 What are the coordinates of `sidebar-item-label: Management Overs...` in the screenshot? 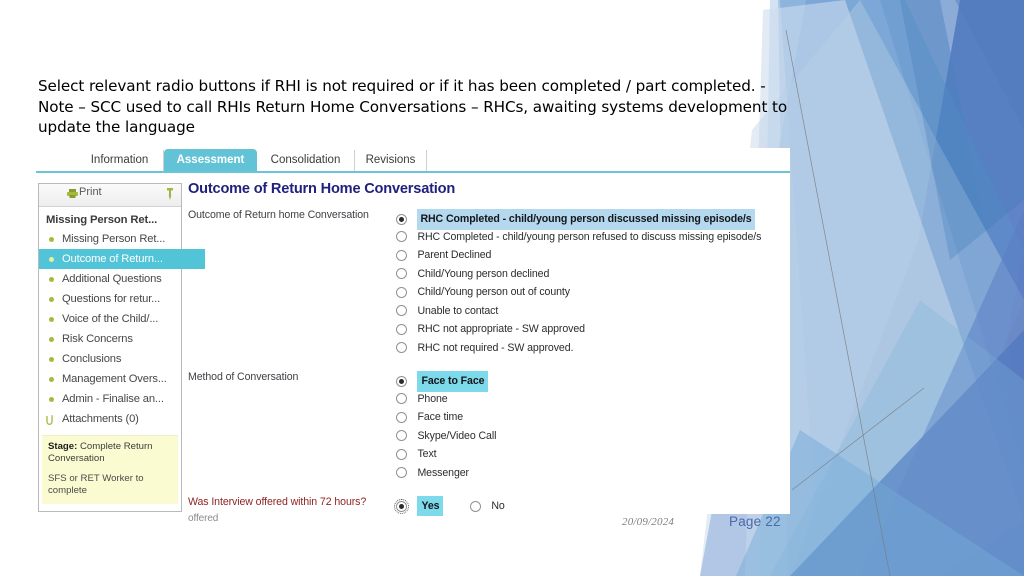 It's located at (114, 379).